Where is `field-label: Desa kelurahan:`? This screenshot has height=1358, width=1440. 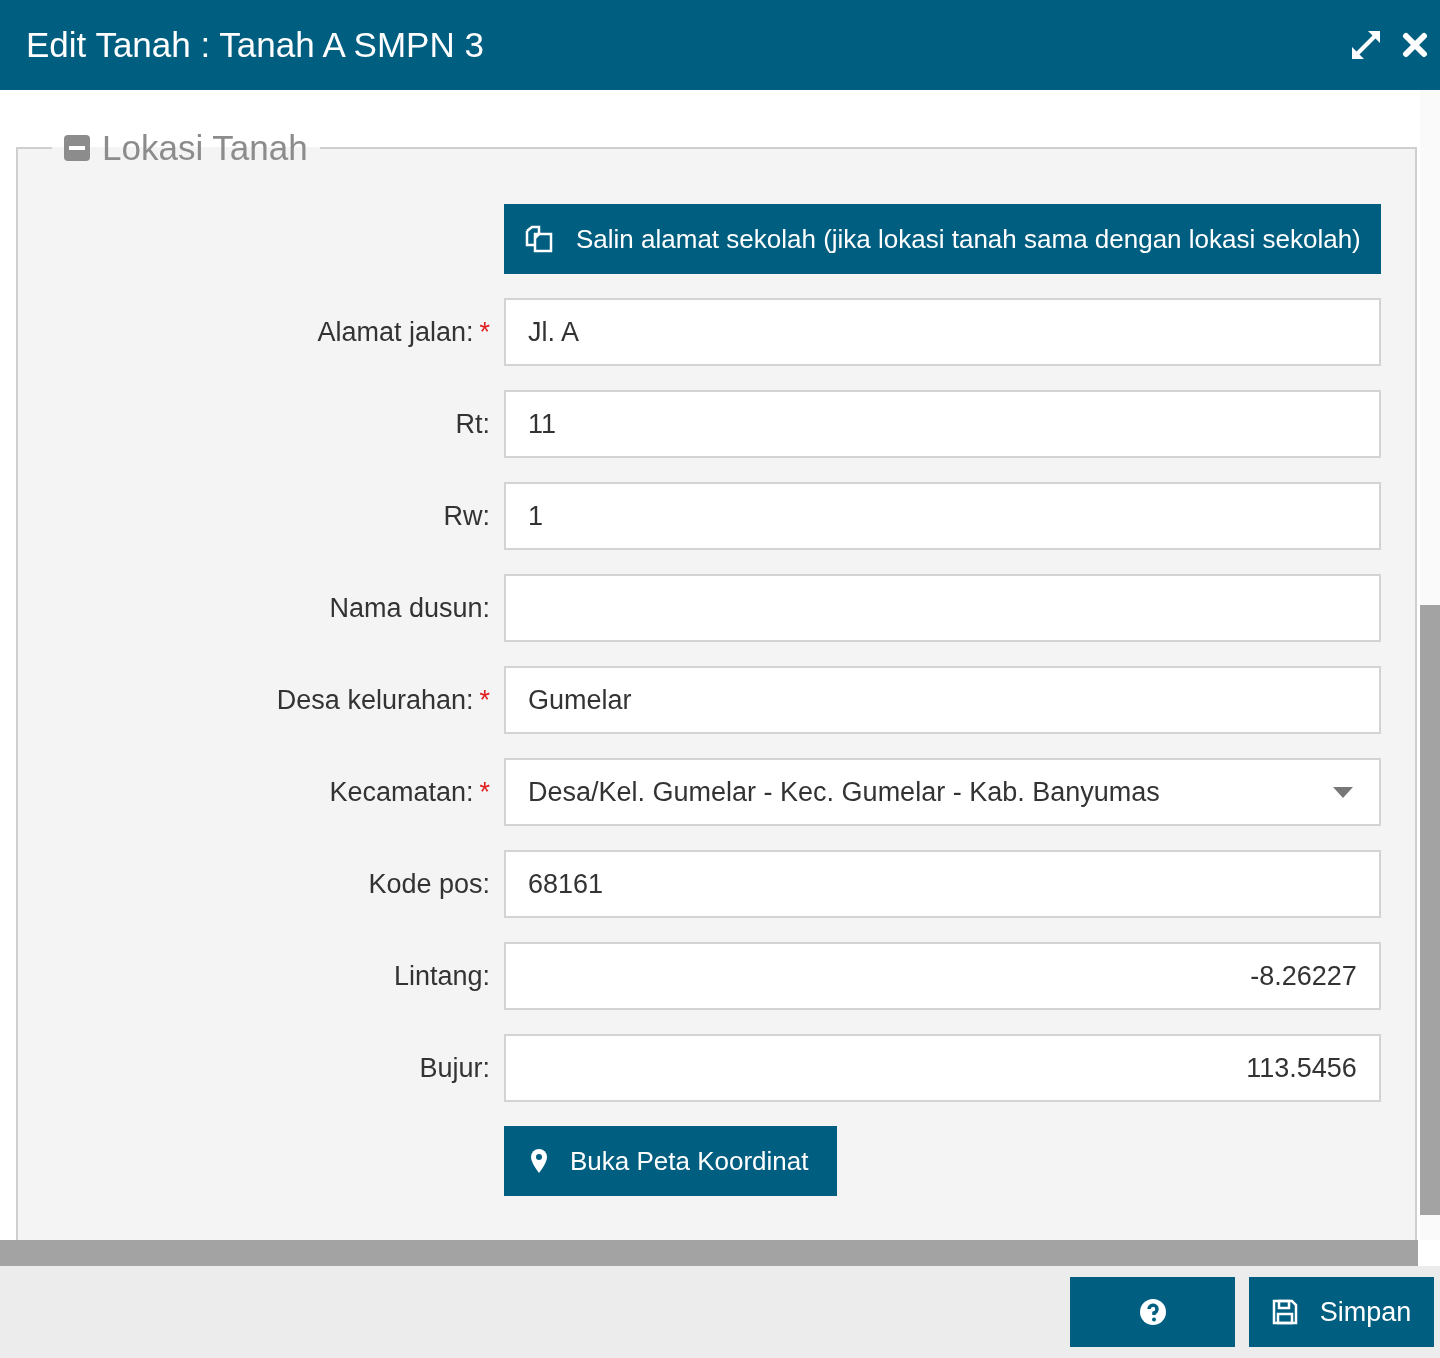 field-label: Desa kelurahan: is located at coordinates (375, 700).